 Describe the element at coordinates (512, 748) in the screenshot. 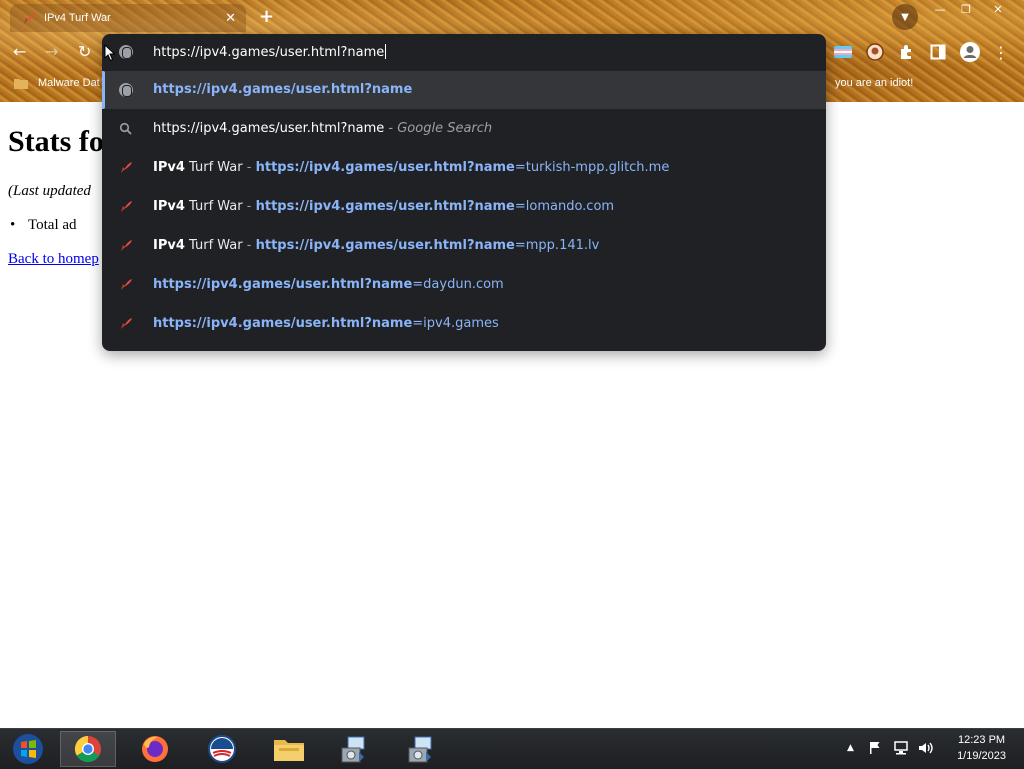

I see `taskbar: ▲ 12:23 PM 1/19/2023` at that location.